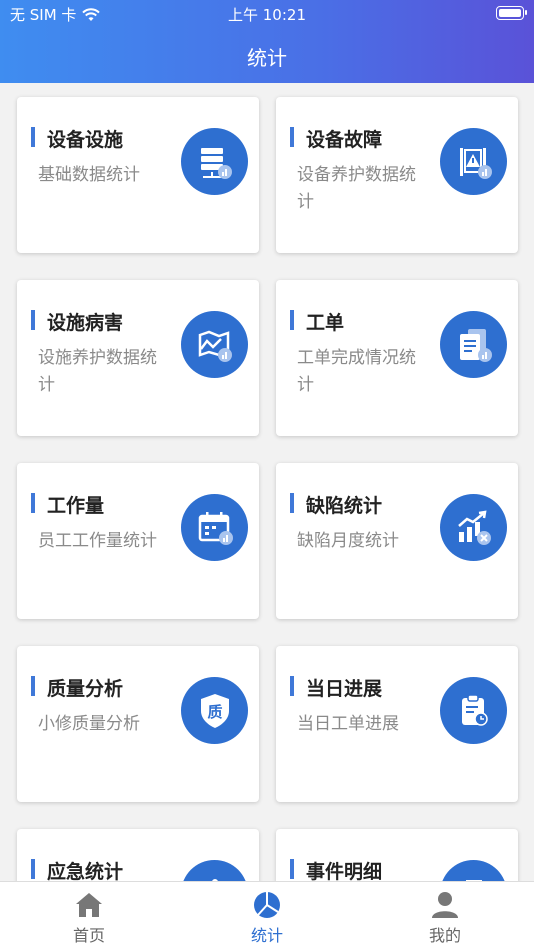  Describe the element at coordinates (267, 58) in the screenshot. I see `page-title: 统计` at that location.